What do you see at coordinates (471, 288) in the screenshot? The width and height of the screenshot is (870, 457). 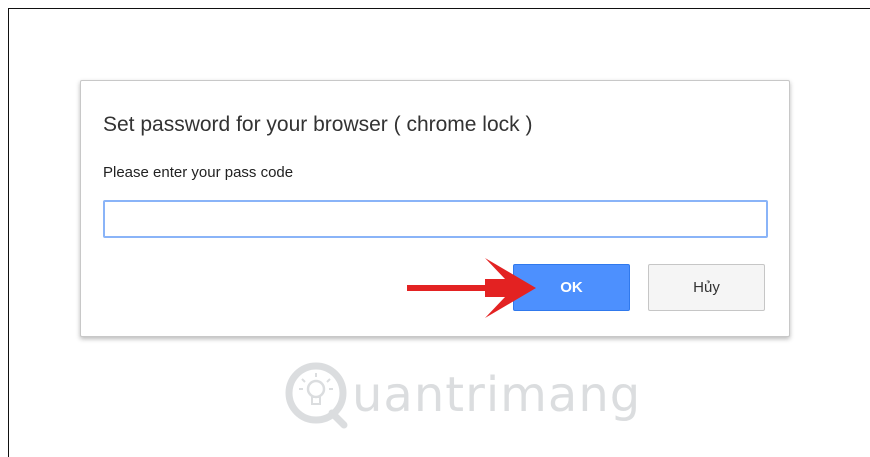 I see `red-arrow-icon` at bounding box center [471, 288].